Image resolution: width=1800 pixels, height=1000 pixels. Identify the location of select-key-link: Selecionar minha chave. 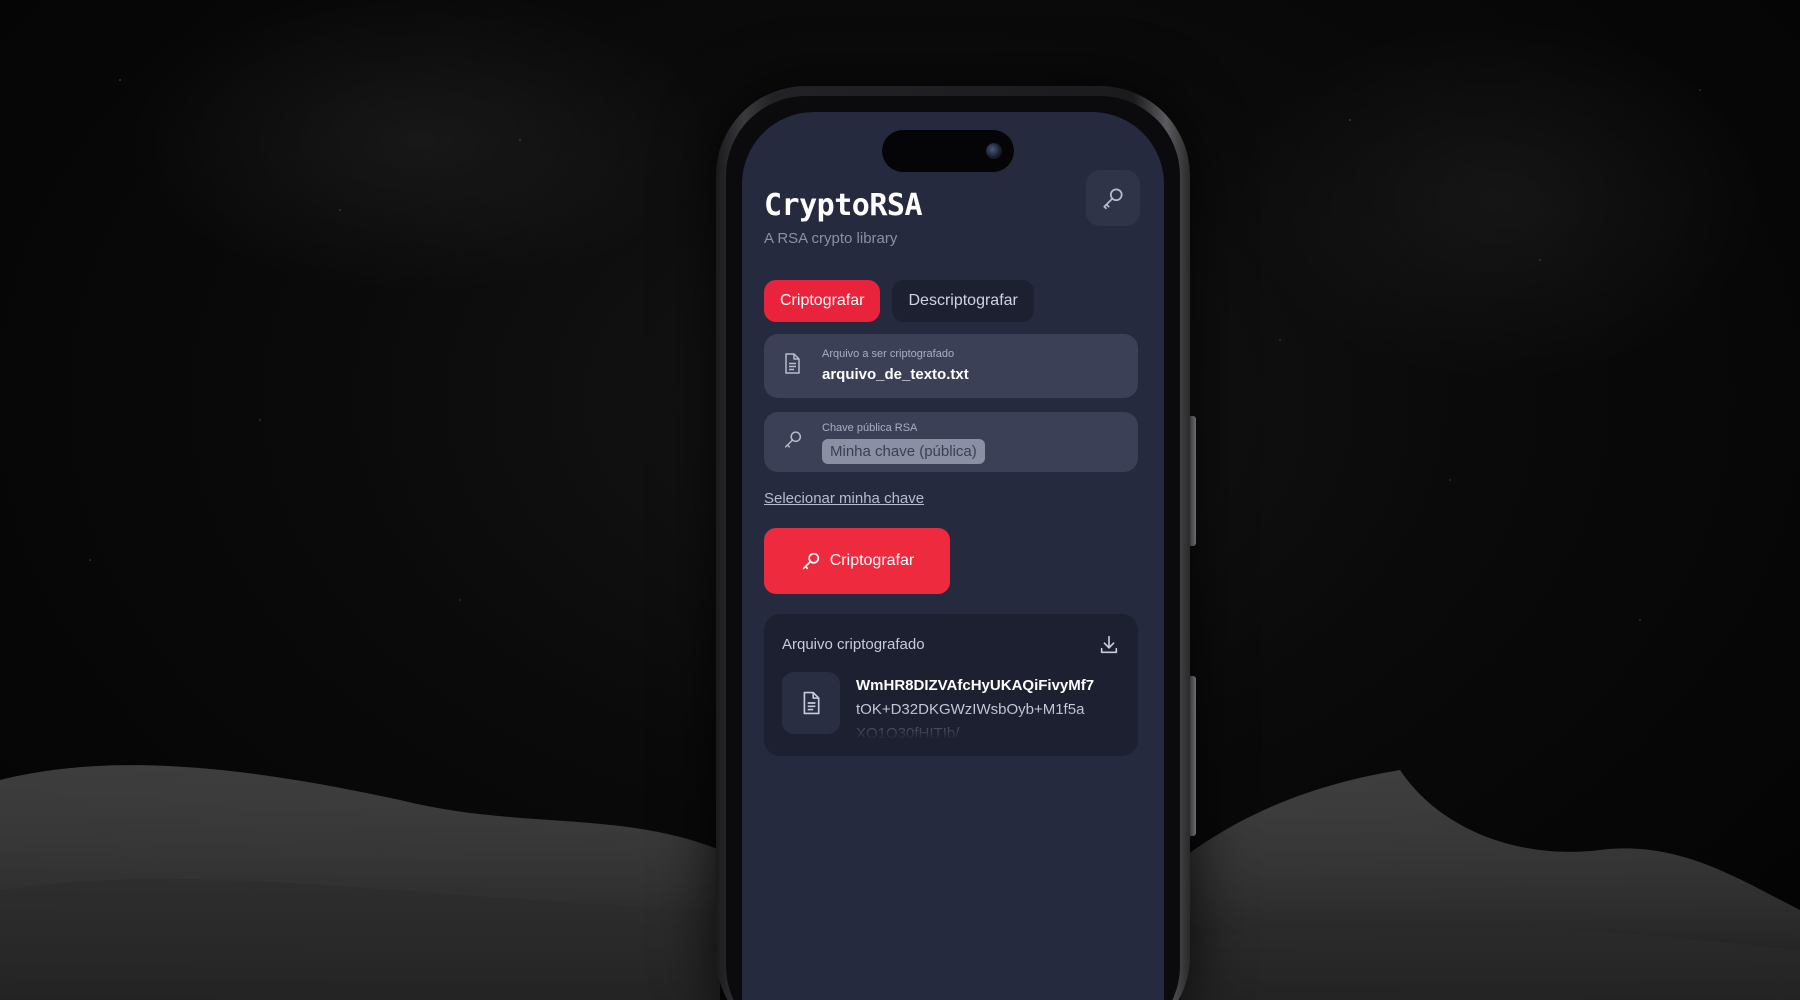
(844, 498).